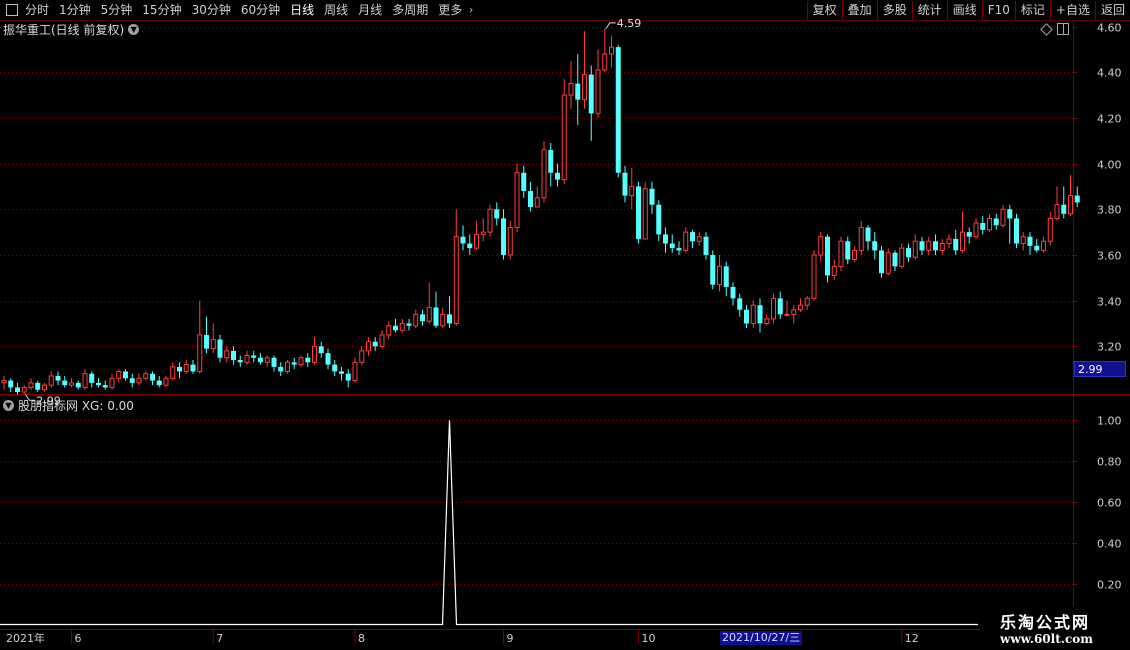  What do you see at coordinates (1054, 29) in the screenshot?
I see `panel-controls` at bounding box center [1054, 29].